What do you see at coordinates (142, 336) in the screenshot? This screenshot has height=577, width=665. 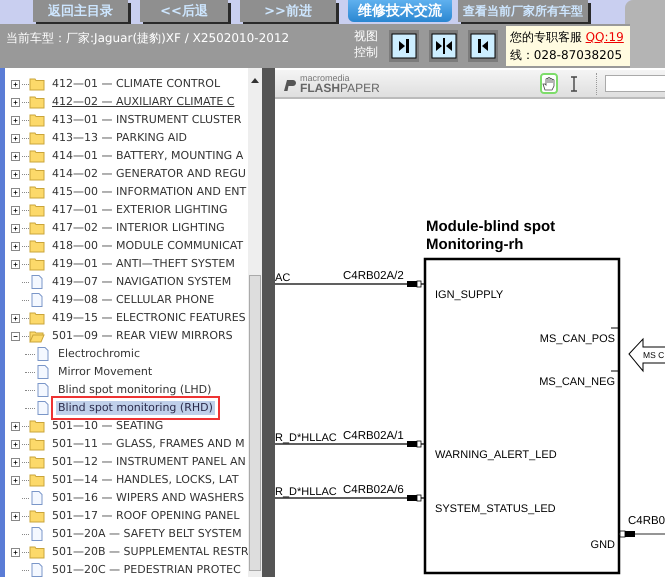 I see `tree-item: 501—09 — REAR VIEW MIRRORS` at bounding box center [142, 336].